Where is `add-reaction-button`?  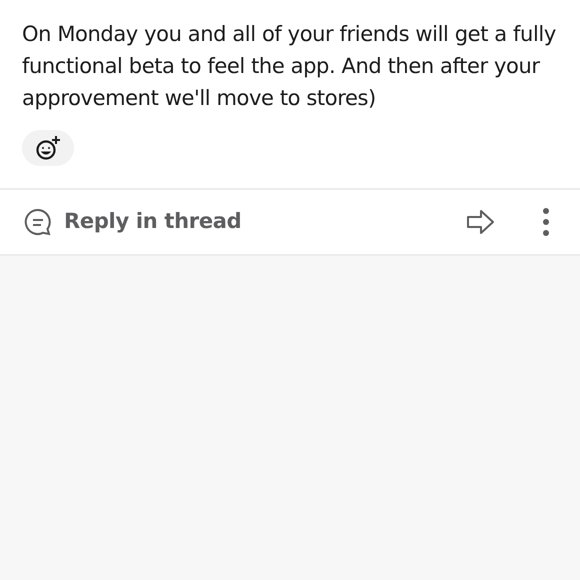
add-reaction-button is located at coordinates (48, 148).